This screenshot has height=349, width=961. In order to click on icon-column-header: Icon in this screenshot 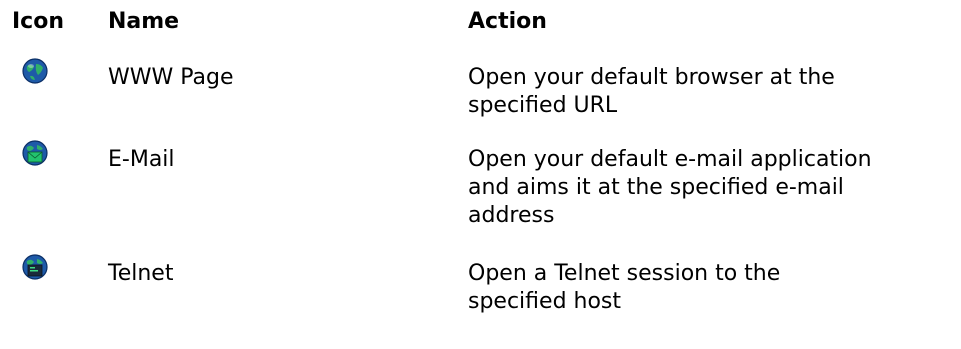, I will do `click(38, 21)`.